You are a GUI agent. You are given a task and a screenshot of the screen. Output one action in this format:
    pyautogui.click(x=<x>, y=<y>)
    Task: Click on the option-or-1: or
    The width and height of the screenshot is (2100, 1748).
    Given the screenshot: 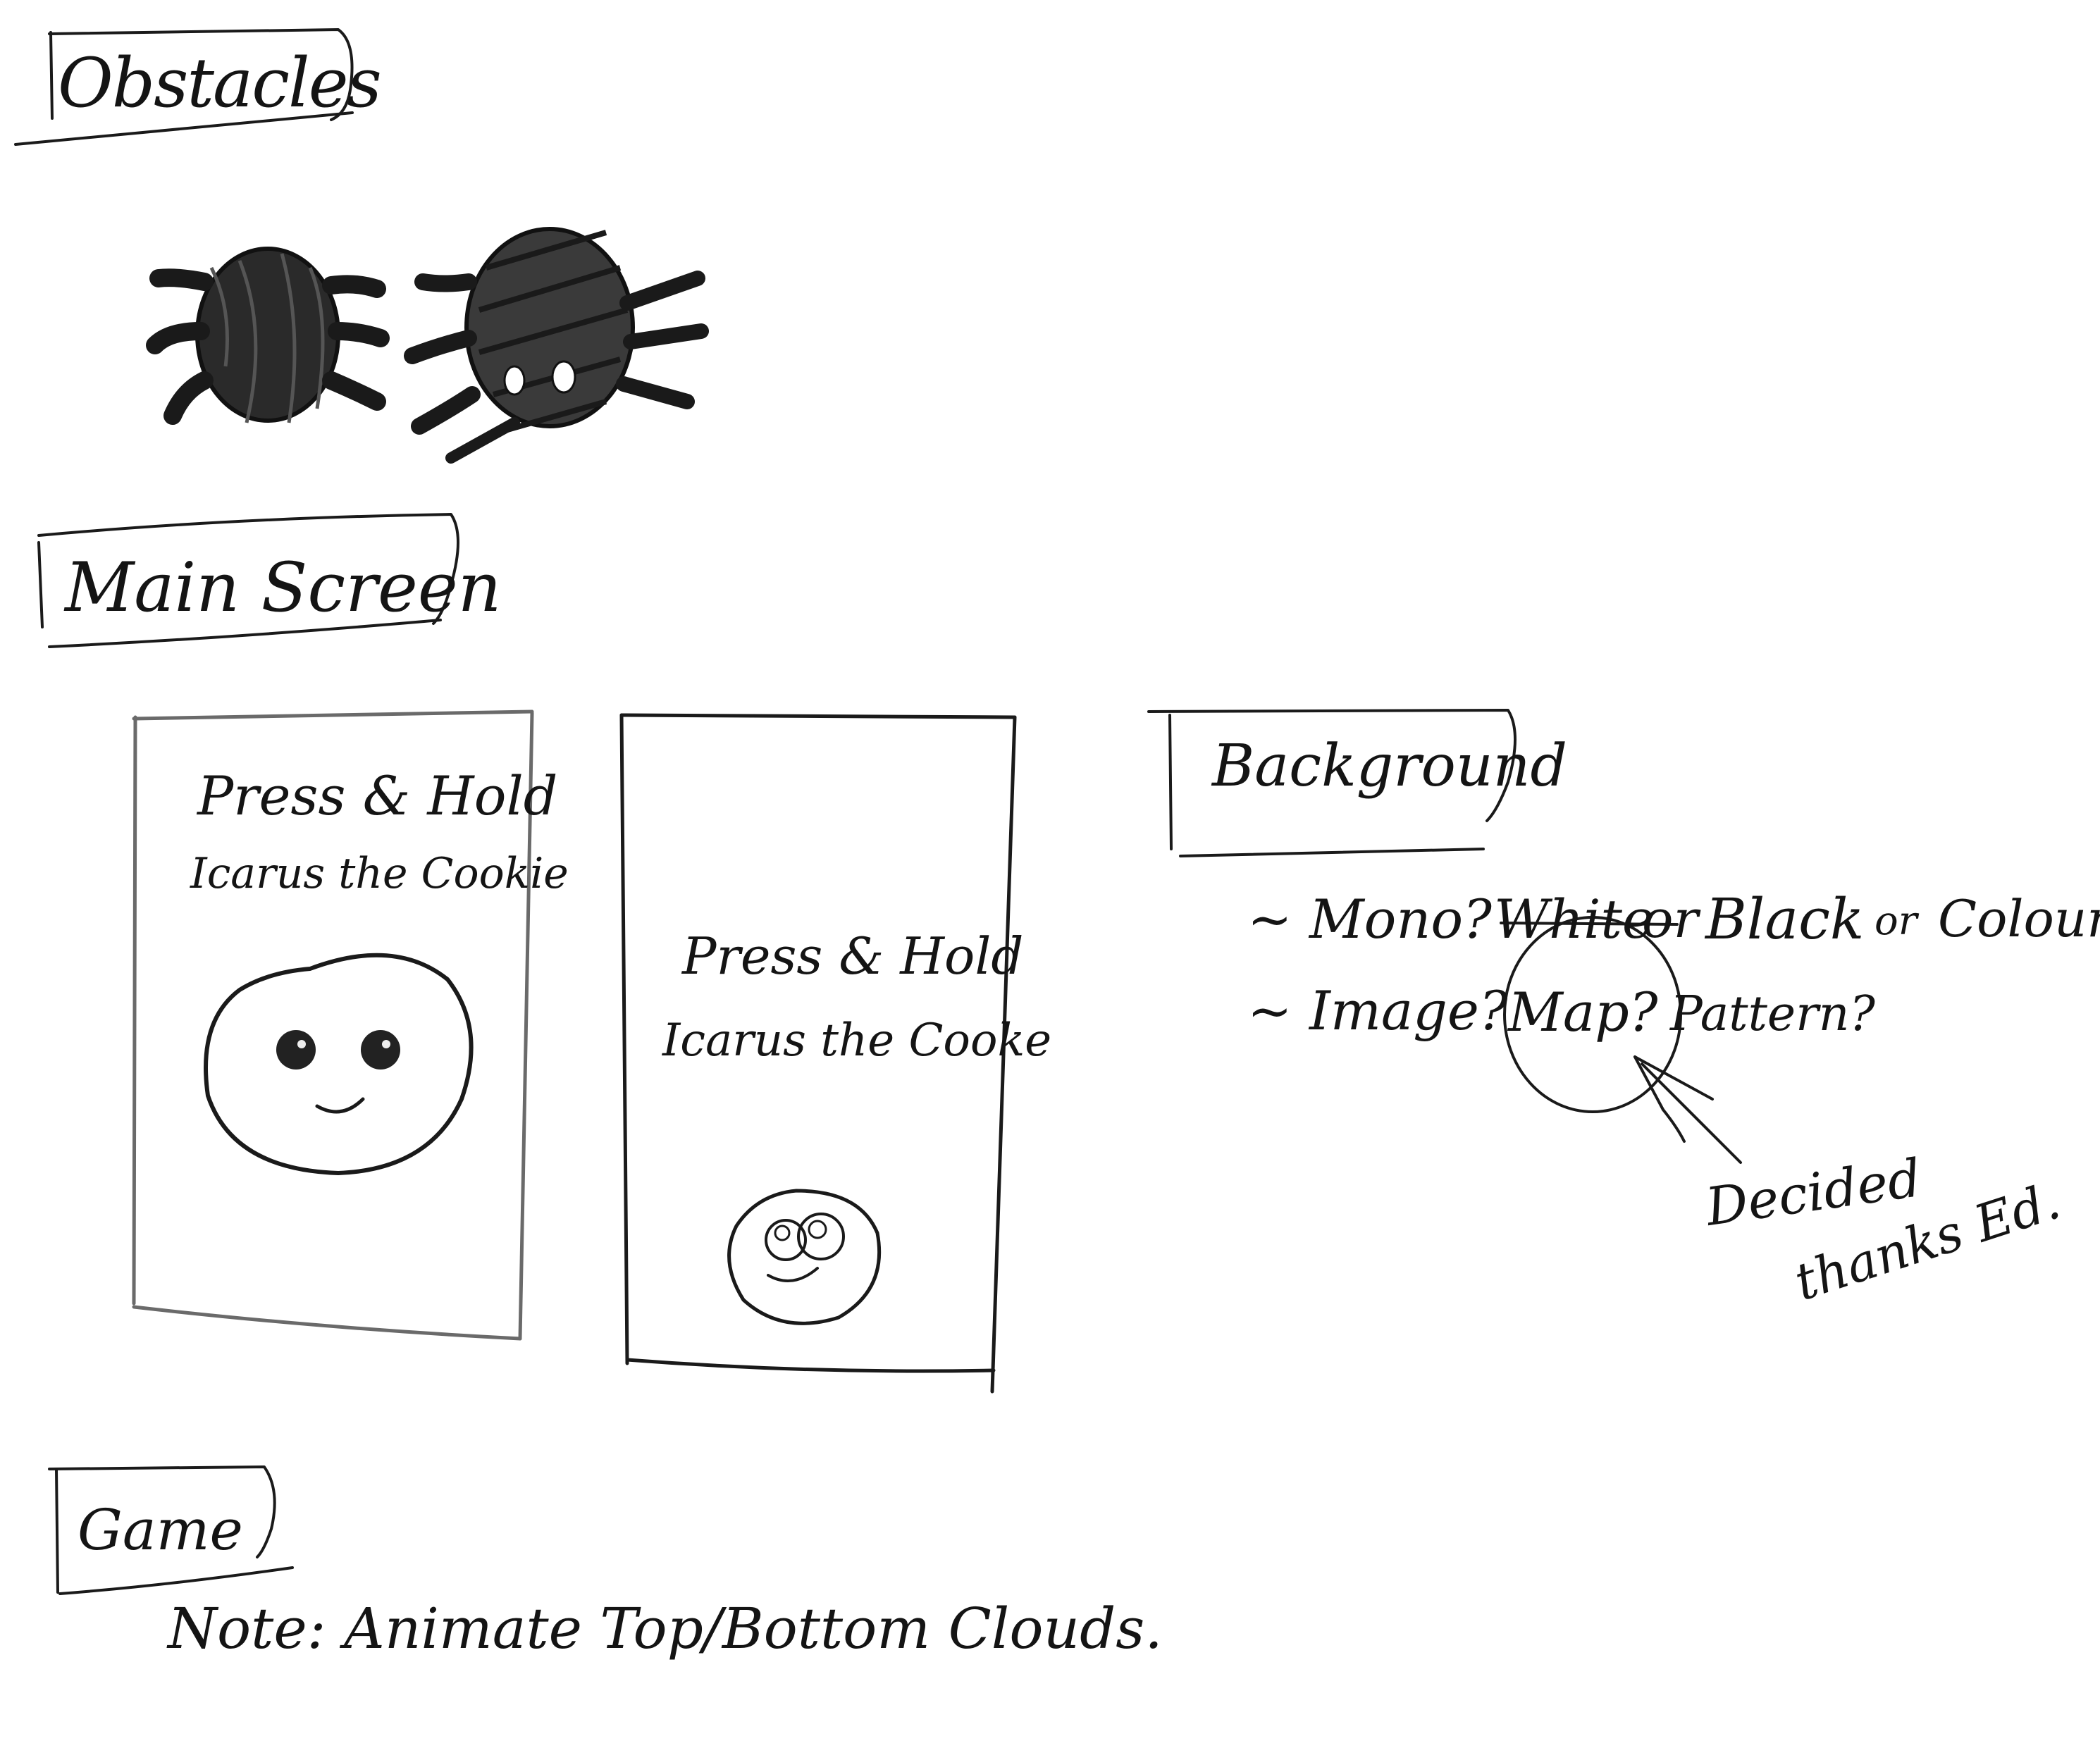 What is the action you would take?
    pyautogui.click(x=1670, y=919)
    